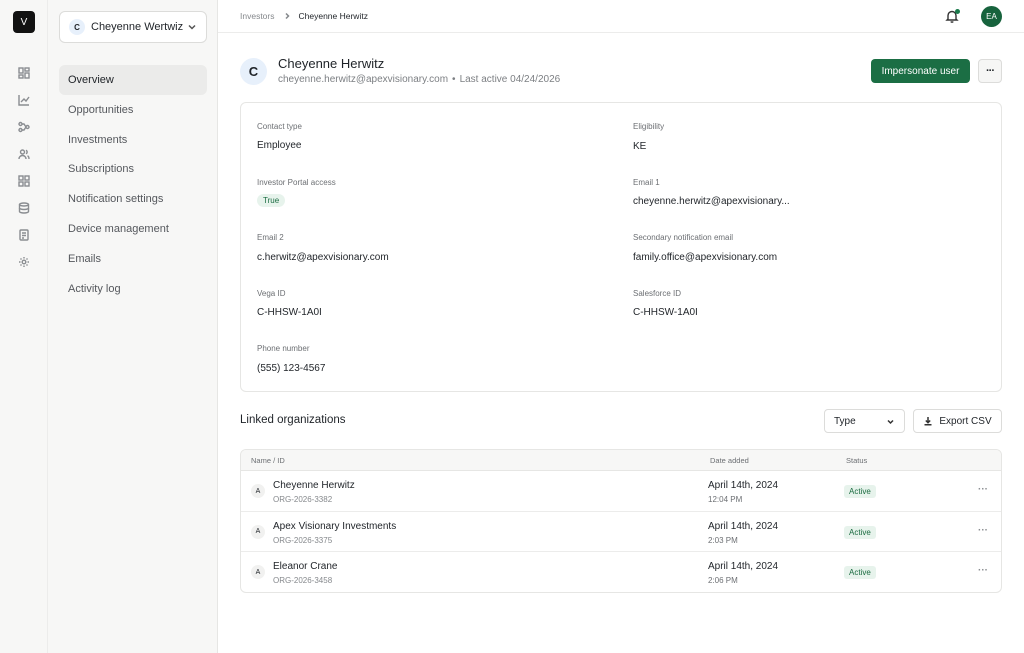 The image size is (1024, 653). I want to click on field-label-phone: Phone number, so click(283, 348).